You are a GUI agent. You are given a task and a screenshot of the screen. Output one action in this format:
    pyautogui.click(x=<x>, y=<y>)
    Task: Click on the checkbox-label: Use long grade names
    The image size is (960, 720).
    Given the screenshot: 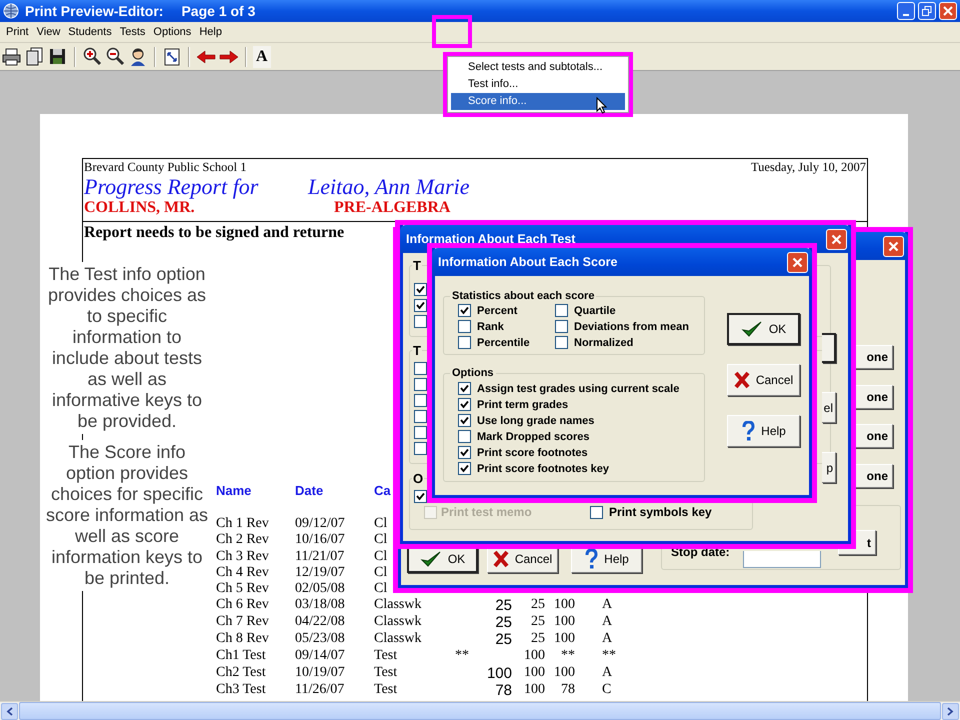 What is the action you would take?
    pyautogui.click(x=535, y=420)
    